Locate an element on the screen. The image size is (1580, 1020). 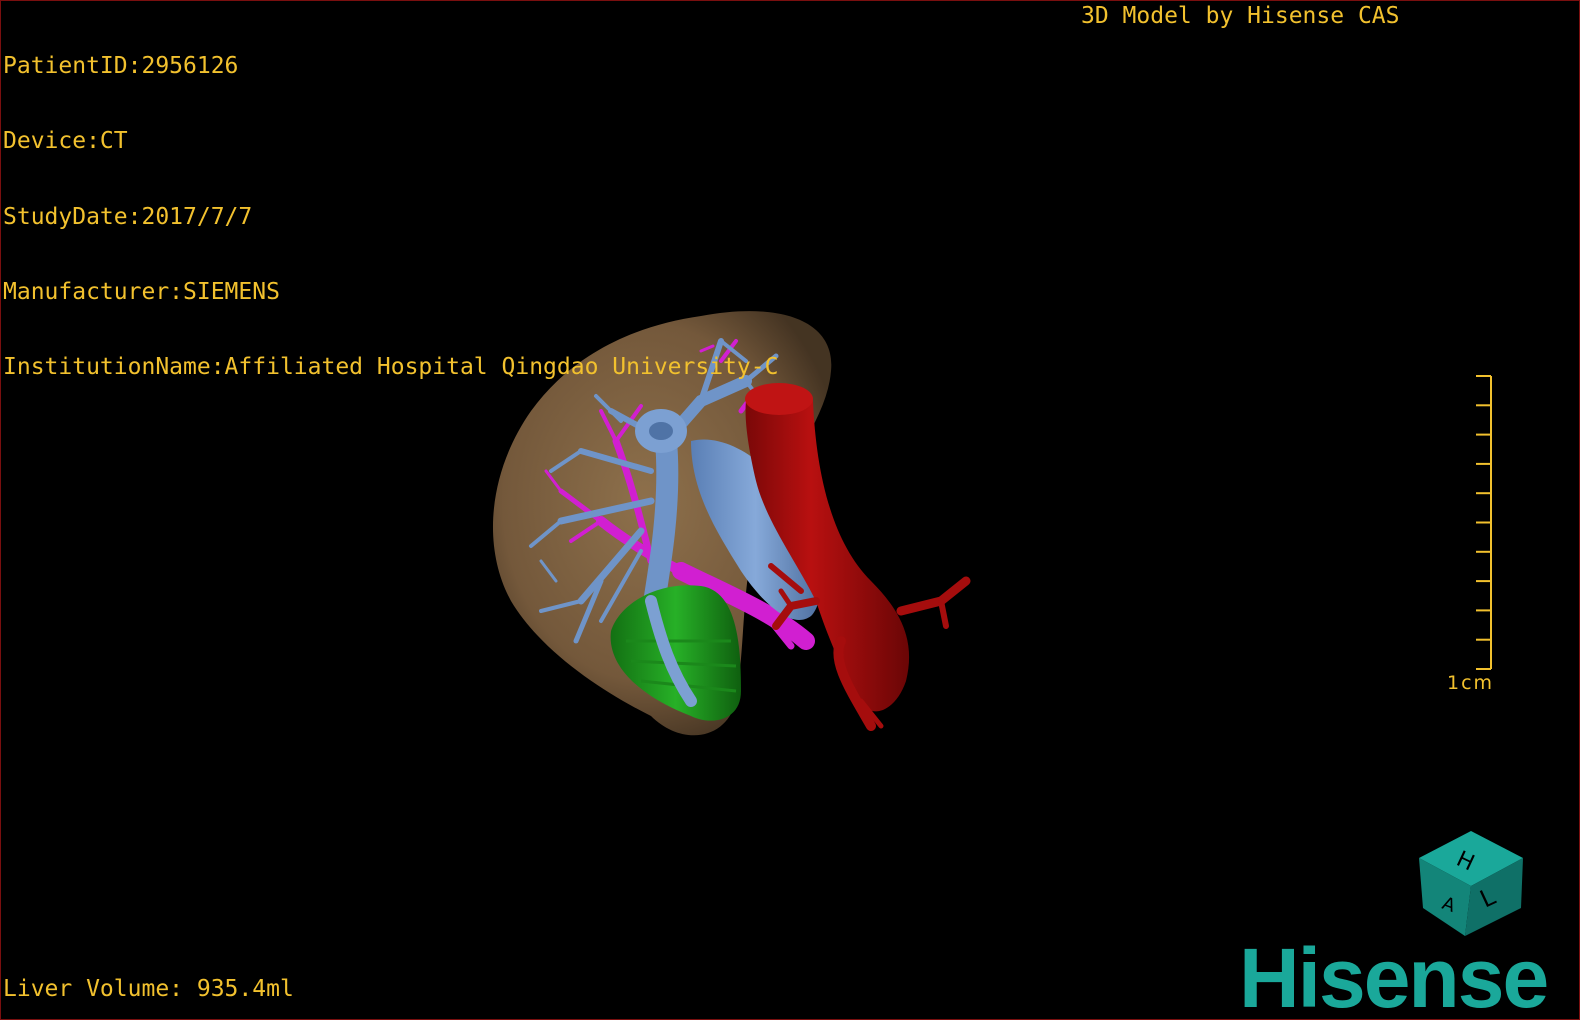
hisense-logo: Hisense is located at coordinates (1394, 975).